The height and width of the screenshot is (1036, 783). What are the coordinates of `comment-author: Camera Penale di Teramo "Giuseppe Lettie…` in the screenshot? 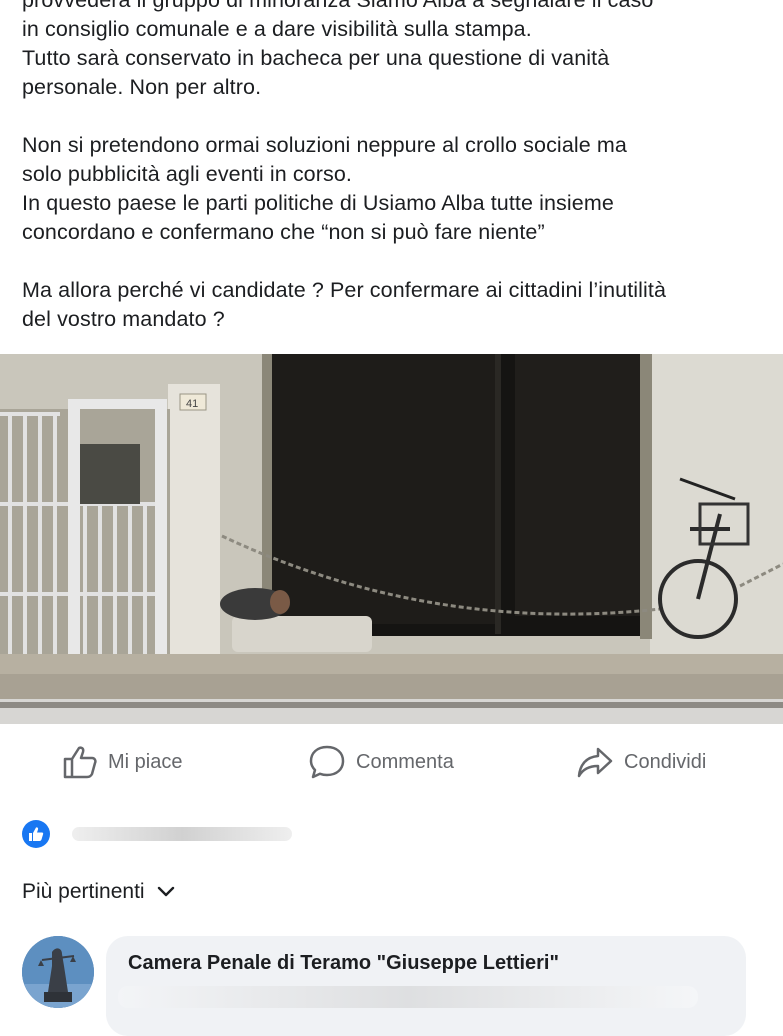 It's located at (343, 963).